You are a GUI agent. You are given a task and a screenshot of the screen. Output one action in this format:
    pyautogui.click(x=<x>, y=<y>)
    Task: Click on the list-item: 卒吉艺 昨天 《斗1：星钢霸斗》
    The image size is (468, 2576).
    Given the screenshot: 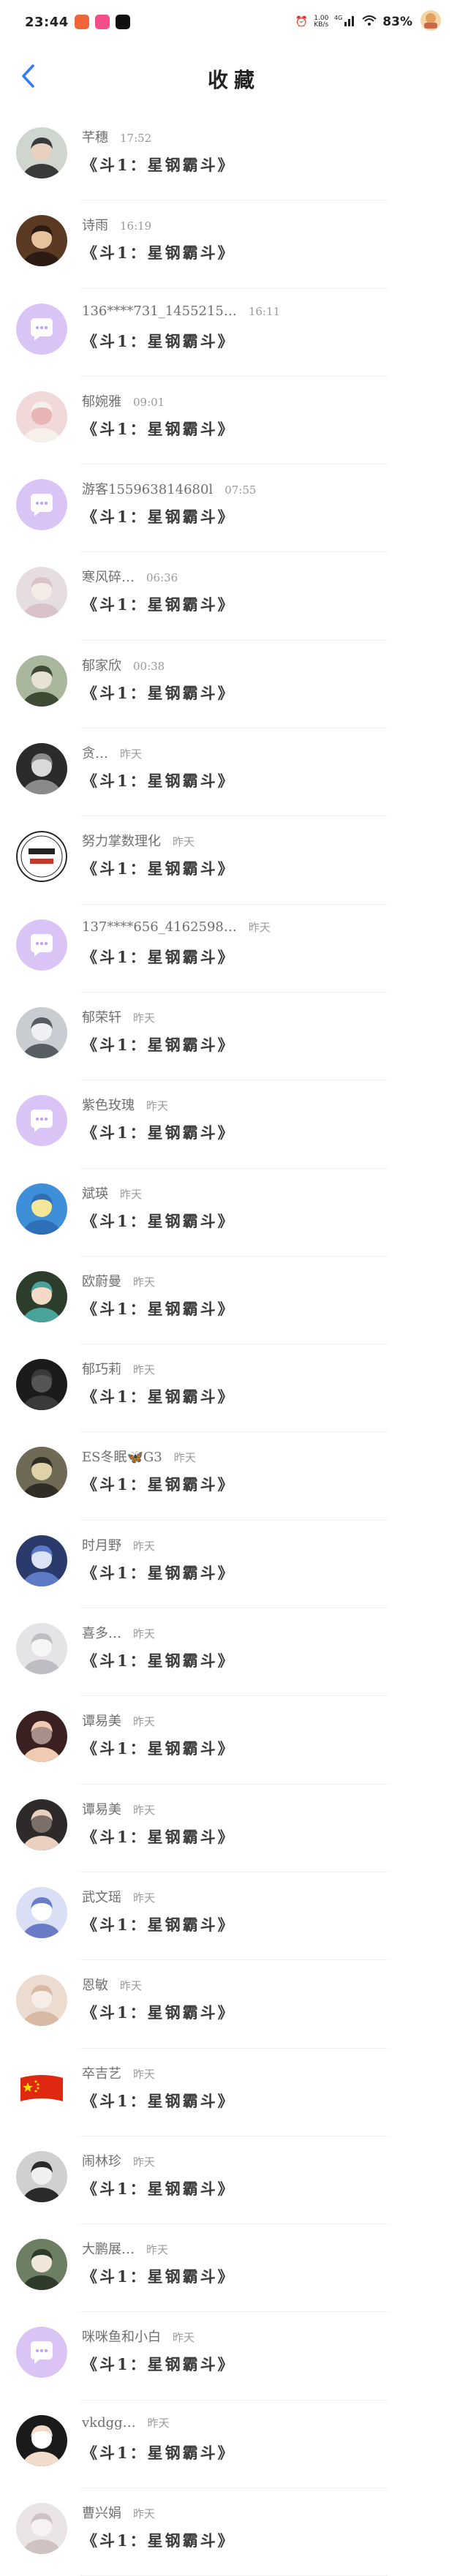 What is the action you would take?
    pyautogui.click(x=234, y=2093)
    